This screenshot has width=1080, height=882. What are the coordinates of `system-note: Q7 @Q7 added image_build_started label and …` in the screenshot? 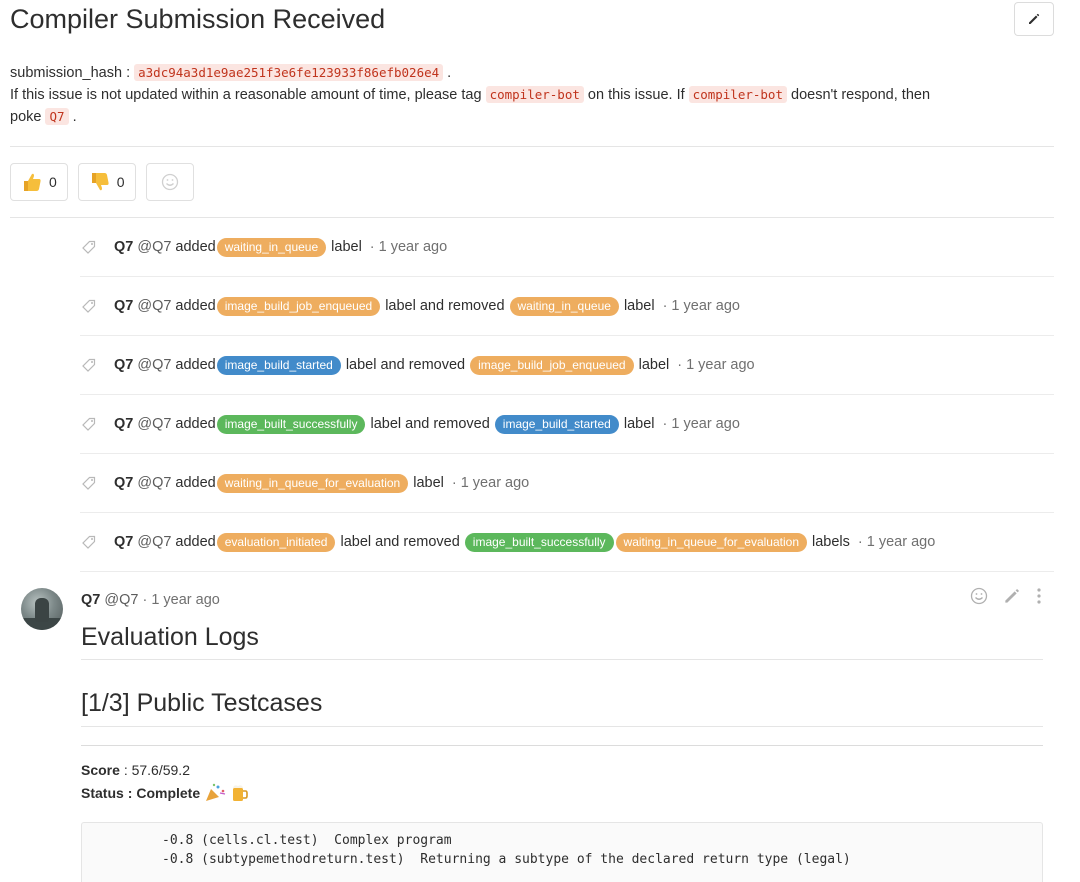 It's located at (567, 365).